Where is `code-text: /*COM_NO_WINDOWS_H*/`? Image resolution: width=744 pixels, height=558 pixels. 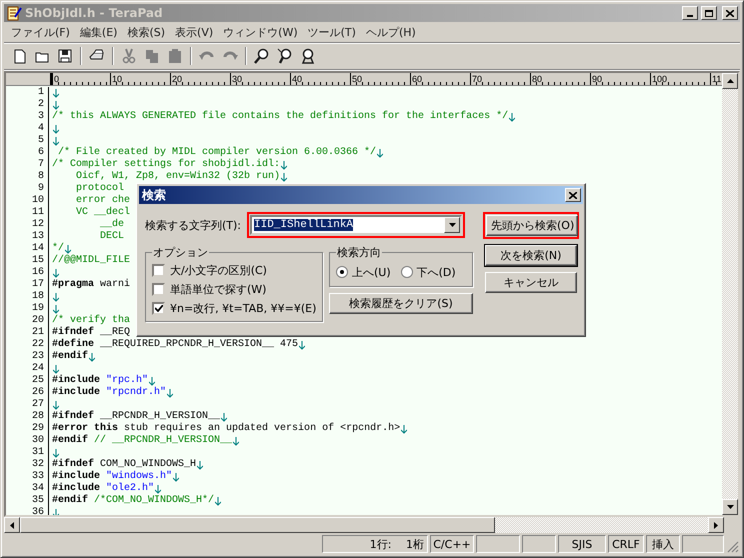 code-text: /*COM_NO_WINDOWS_H*/ is located at coordinates (153, 501).